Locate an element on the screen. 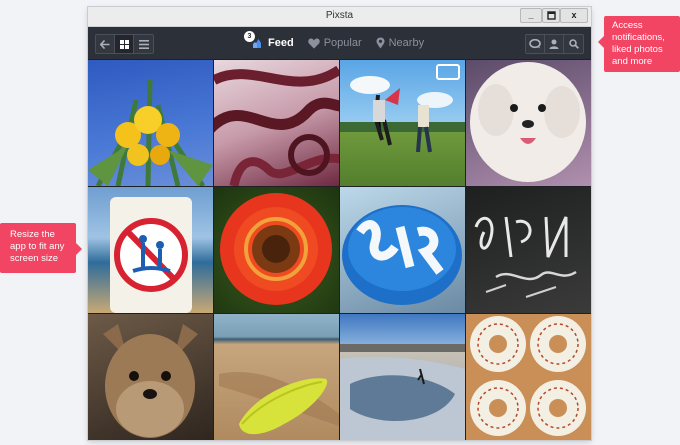  profile-button is located at coordinates (554, 44).